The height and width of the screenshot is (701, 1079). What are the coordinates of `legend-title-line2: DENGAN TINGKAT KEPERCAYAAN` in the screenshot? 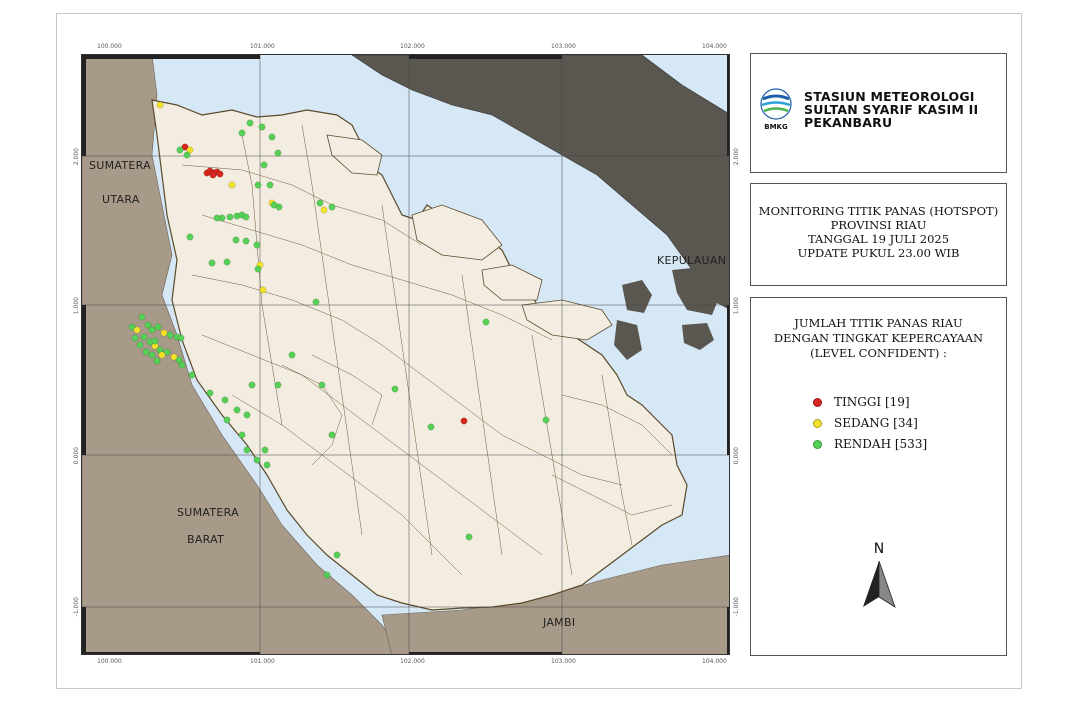 It's located at (878, 338).